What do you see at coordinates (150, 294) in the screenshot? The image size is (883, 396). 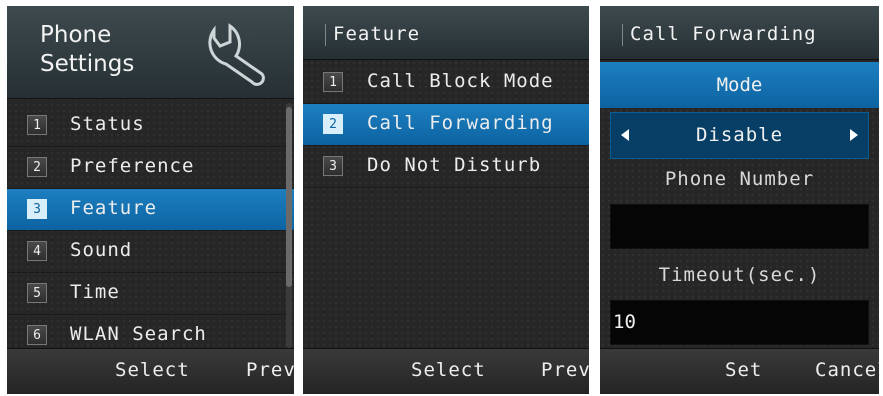 I see `menu-item-time: 5 Time` at bounding box center [150, 294].